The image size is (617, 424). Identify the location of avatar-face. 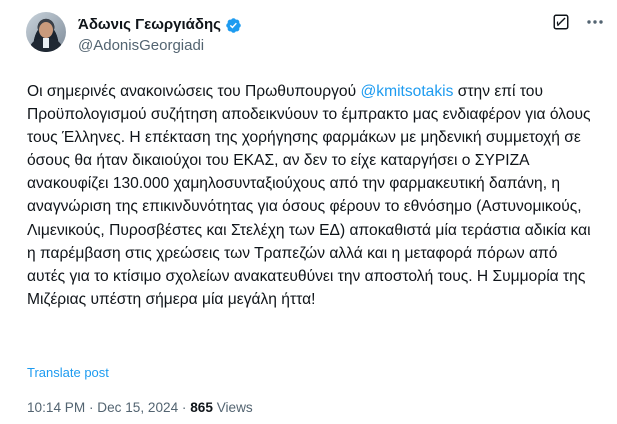
(46, 30).